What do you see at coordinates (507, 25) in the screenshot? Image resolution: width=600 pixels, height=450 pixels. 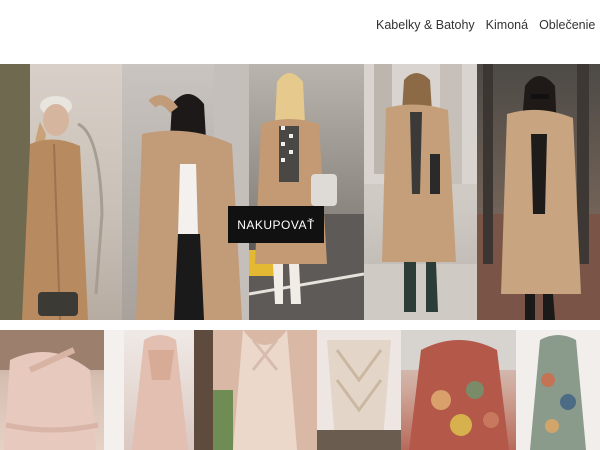 I see `nav-item-kimonos: Kimoná` at bounding box center [507, 25].